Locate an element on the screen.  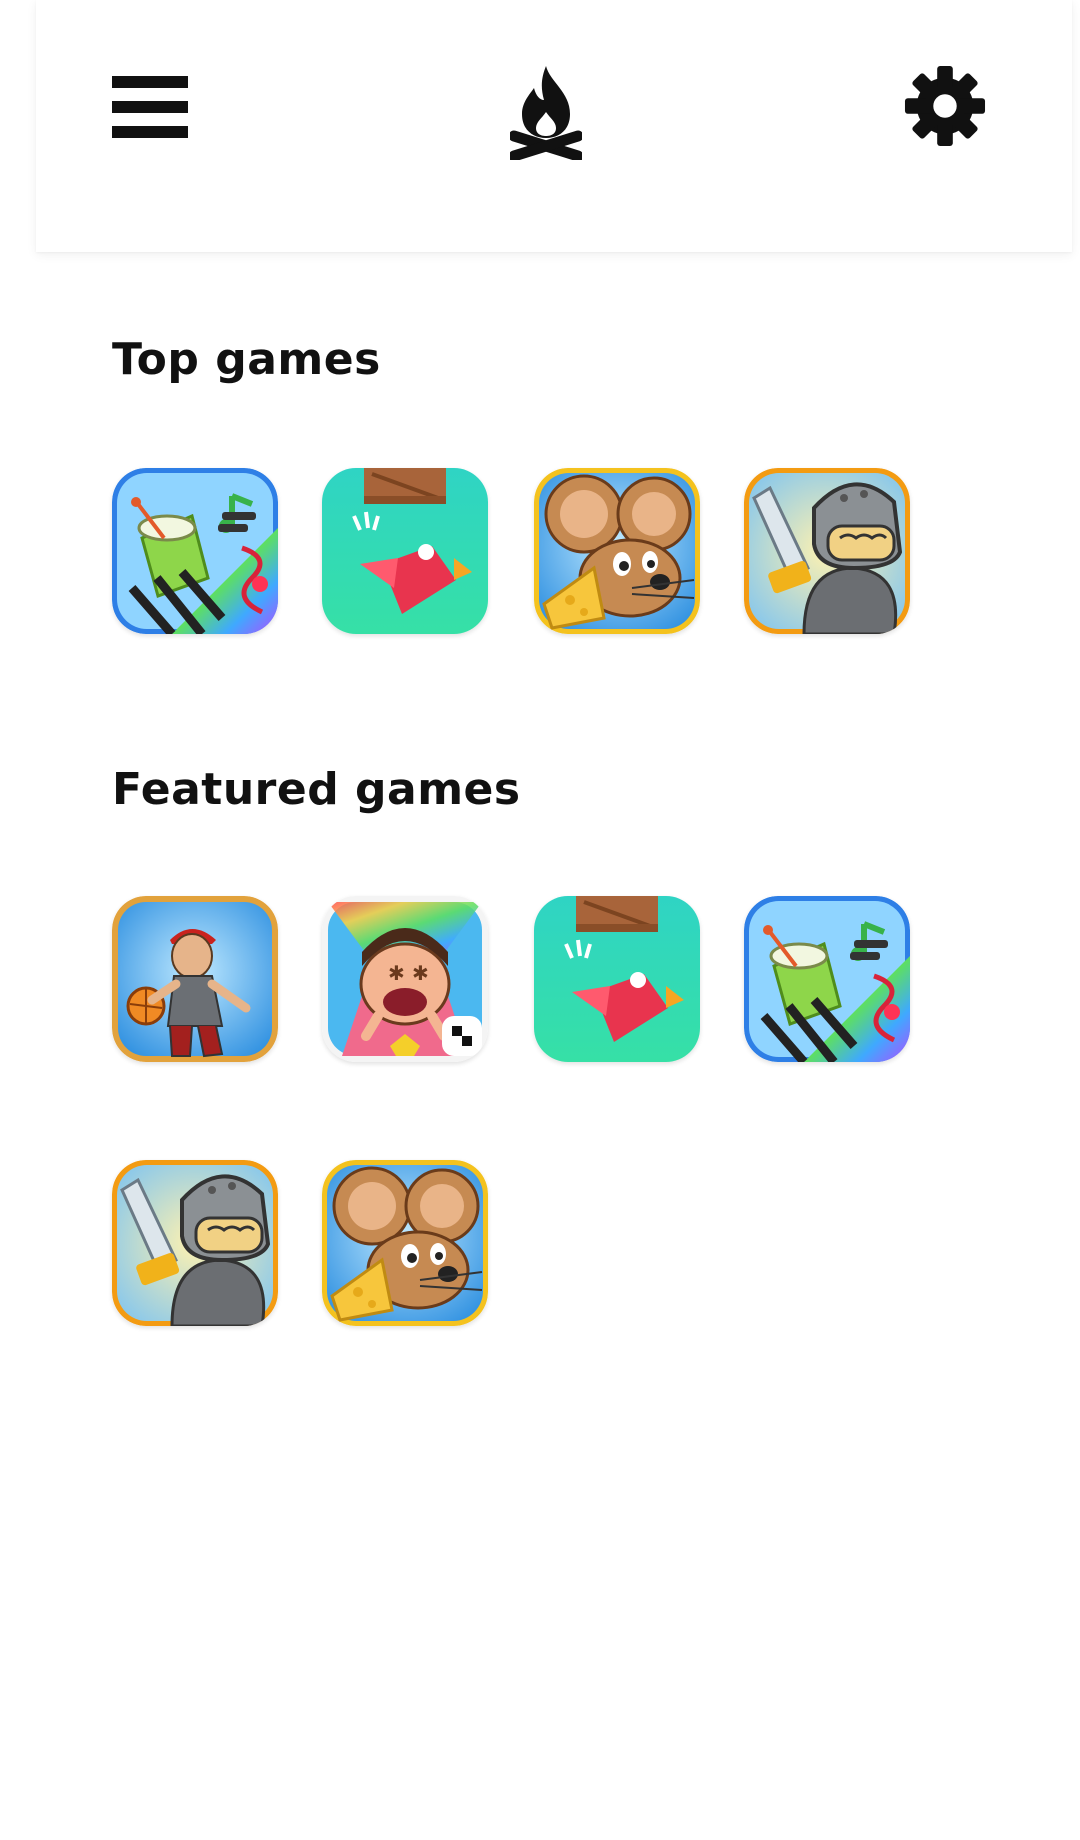
game-tile-cartoon-hero is located at coordinates (405, 979).